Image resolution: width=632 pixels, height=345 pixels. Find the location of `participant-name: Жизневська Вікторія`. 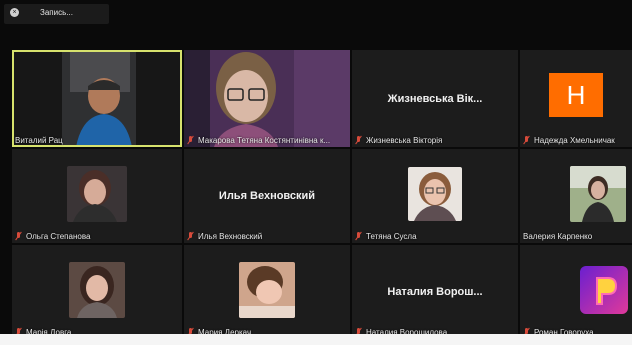

participant-name: Жизневська Вікторія is located at coordinates (398, 140).